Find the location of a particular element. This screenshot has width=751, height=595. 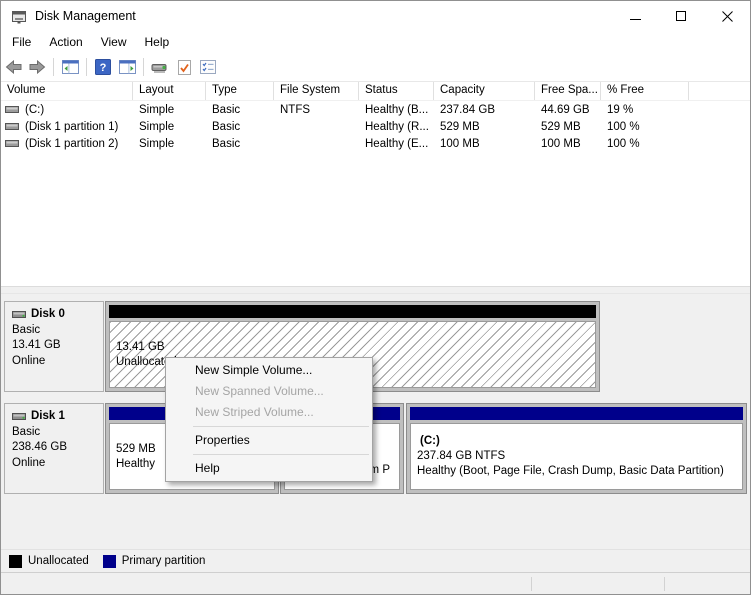

show-action-pane-icon is located at coordinates (127, 67).